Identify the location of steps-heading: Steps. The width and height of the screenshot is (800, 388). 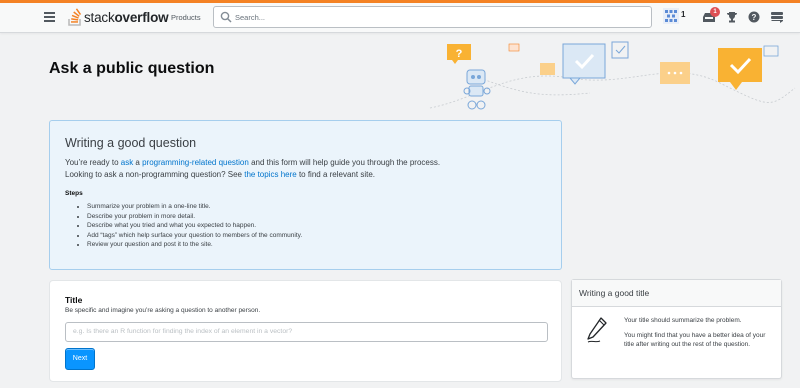
(74, 193).